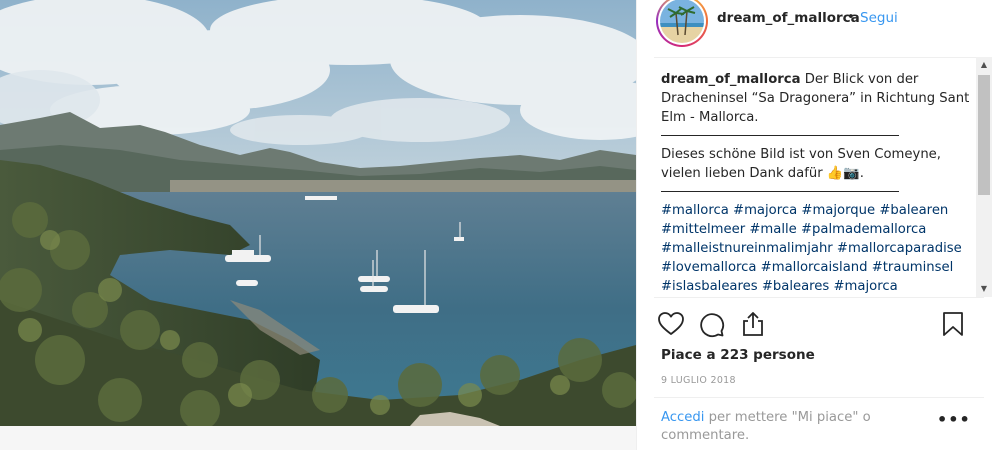 The width and height of the screenshot is (996, 450). Describe the element at coordinates (780, 135) in the screenshot. I see `caption-separator` at that location.